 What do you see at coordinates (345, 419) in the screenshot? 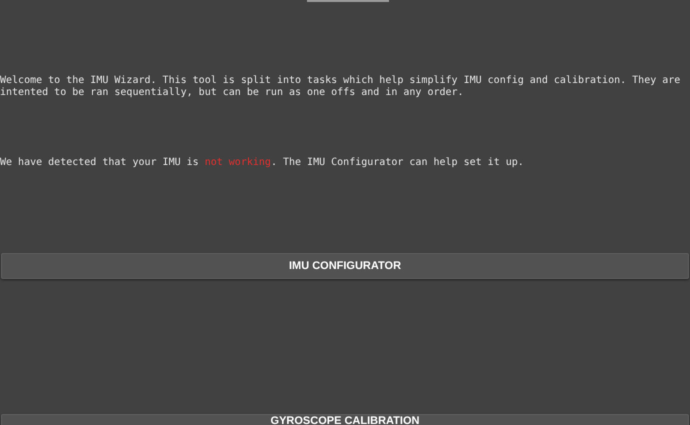
I see `gyroscope-calibration-button: GYROSCOPE CALIBRATION` at bounding box center [345, 419].